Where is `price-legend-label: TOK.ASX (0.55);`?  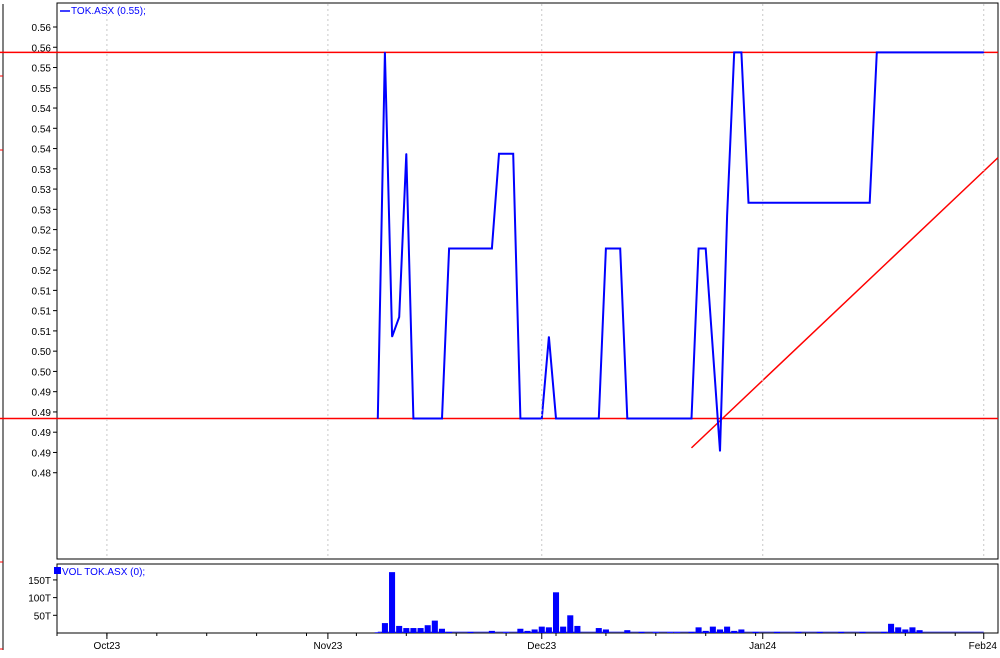 price-legend-label: TOK.ASX (0.55); is located at coordinates (108, 11).